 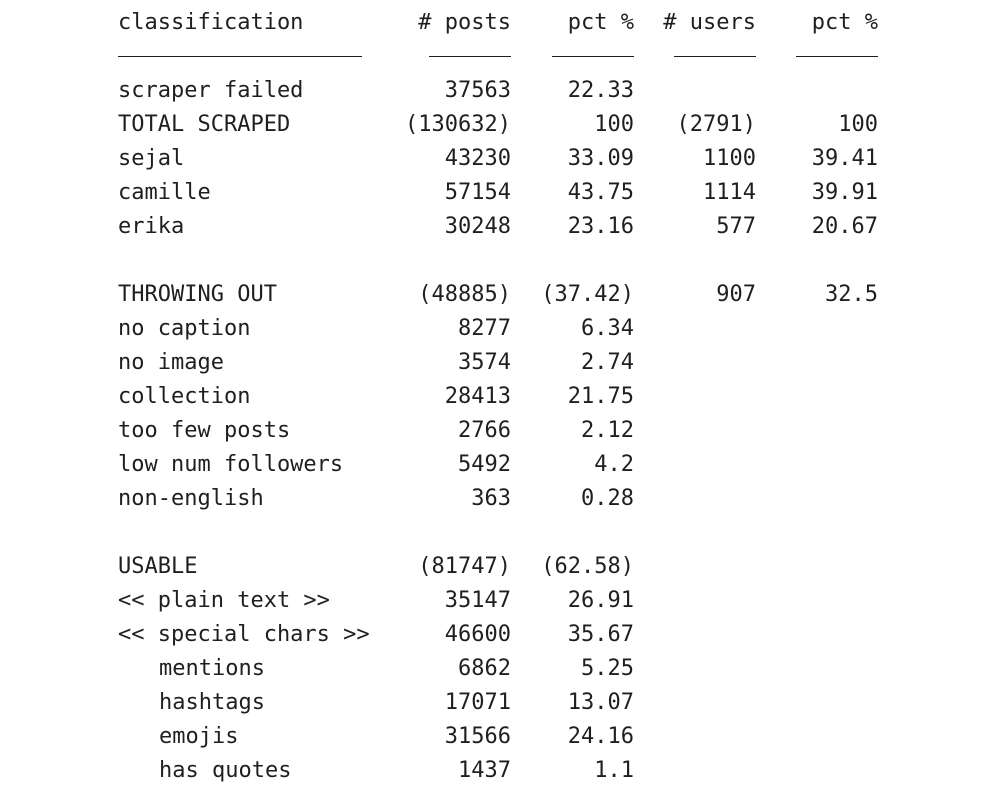 I want to click on row-posts-pct: 26.91, so click(x=600, y=600).